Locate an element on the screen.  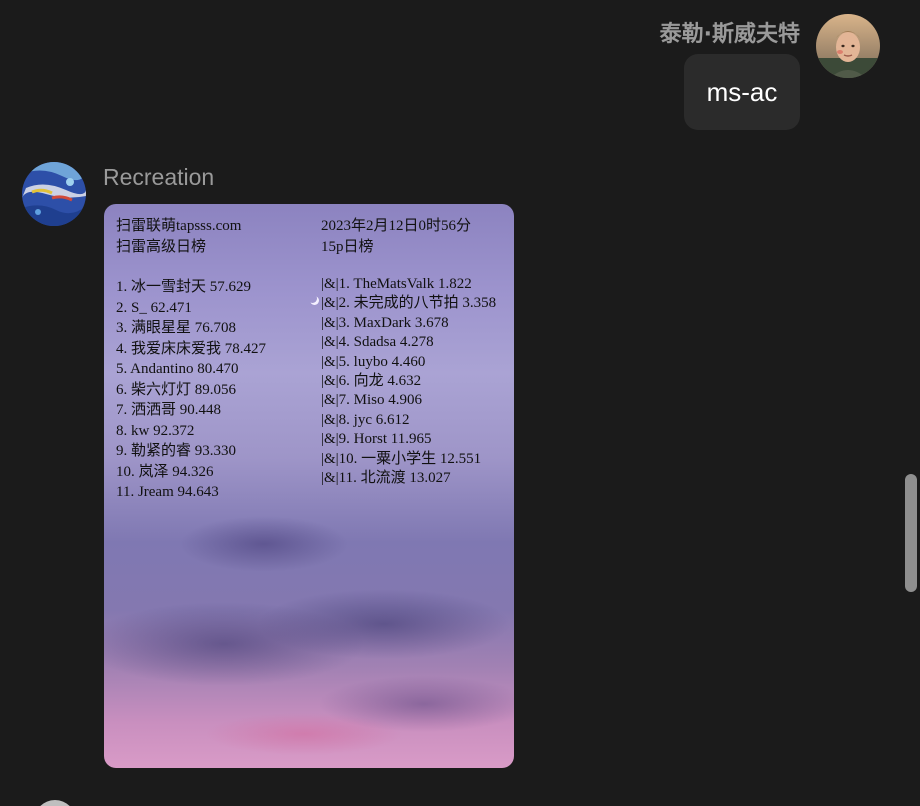
list-item: |&|8. jyc 6.612 is located at coordinates (365, 419).